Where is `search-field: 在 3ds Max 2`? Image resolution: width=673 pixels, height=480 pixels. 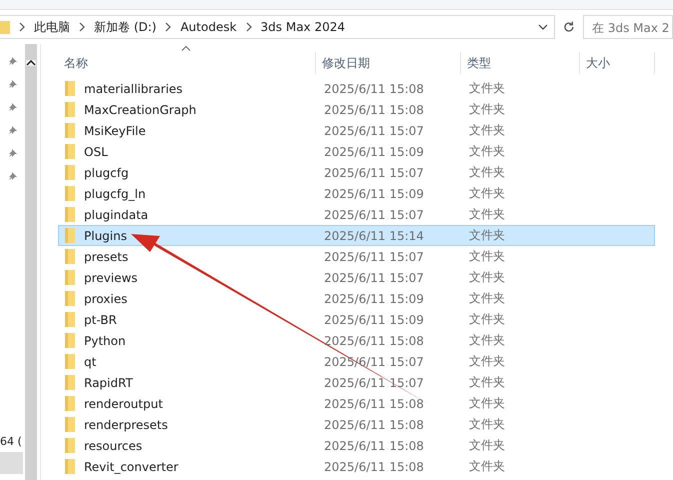
search-field: 在 3ds Max 2 is located at coordinates (628, 27).